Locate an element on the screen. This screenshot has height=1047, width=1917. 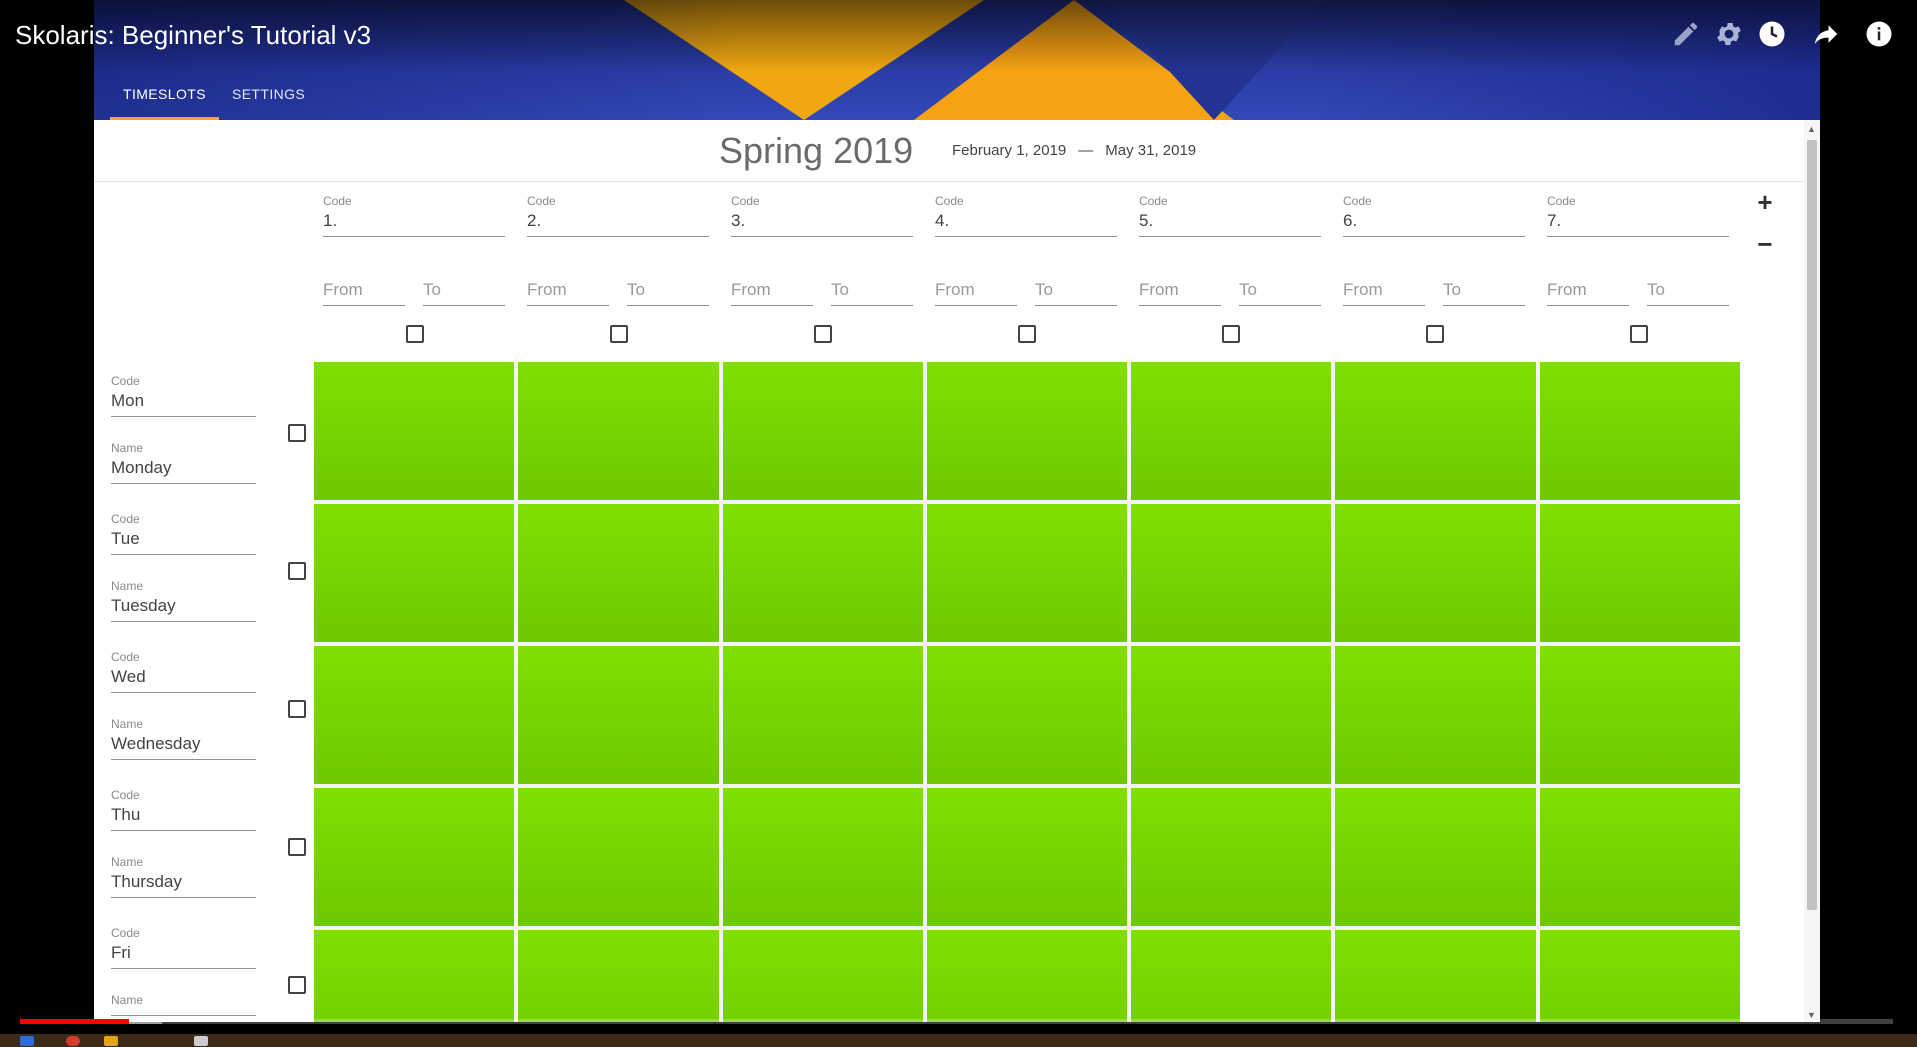
timeslot-code-field: Code 5. is located at coordinates (1230, 215).